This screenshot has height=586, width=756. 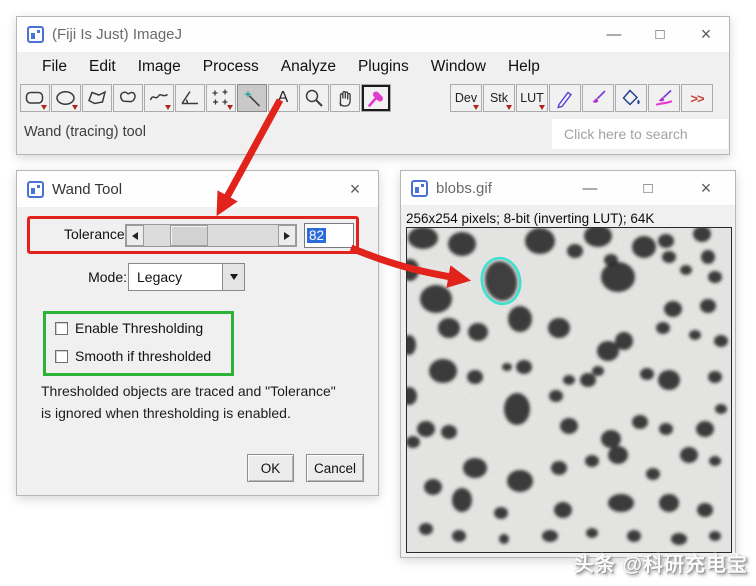 I want to click on mode-value: Legacy, so click(x=160, y=277).